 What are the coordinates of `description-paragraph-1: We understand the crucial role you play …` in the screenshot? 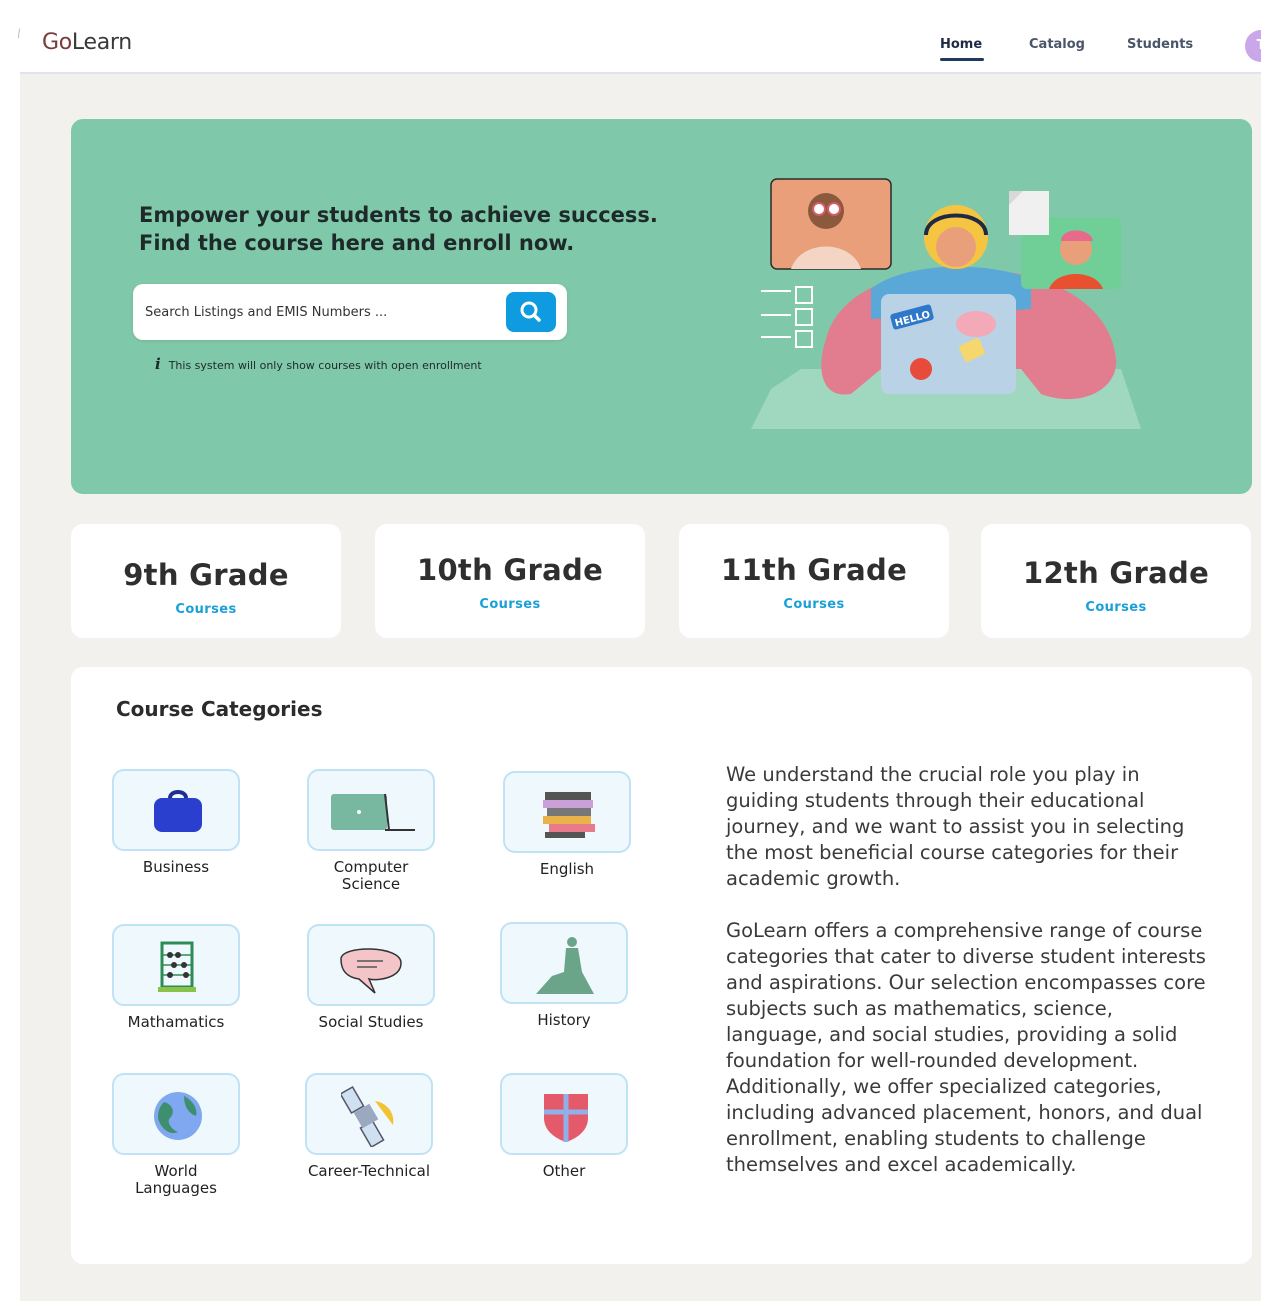 It's located at (955, 826).